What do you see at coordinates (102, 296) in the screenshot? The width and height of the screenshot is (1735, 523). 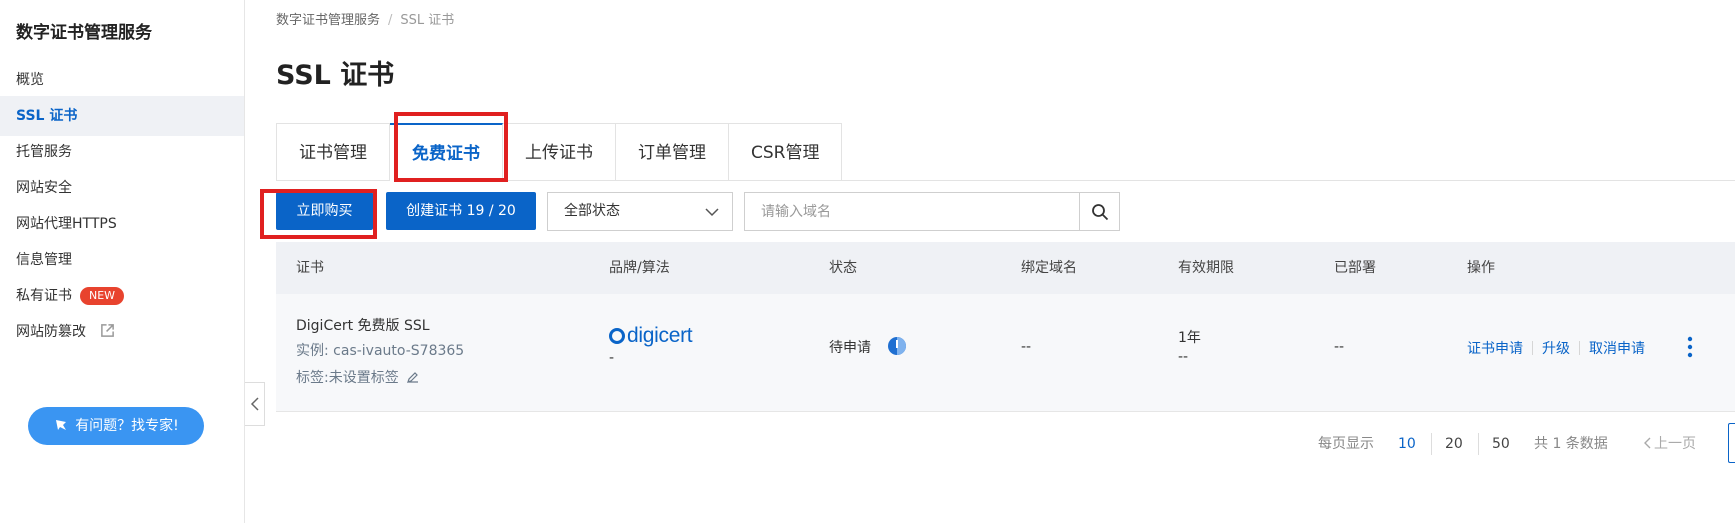 I see `new-badge: NEW` at bounding box center [102, 296].